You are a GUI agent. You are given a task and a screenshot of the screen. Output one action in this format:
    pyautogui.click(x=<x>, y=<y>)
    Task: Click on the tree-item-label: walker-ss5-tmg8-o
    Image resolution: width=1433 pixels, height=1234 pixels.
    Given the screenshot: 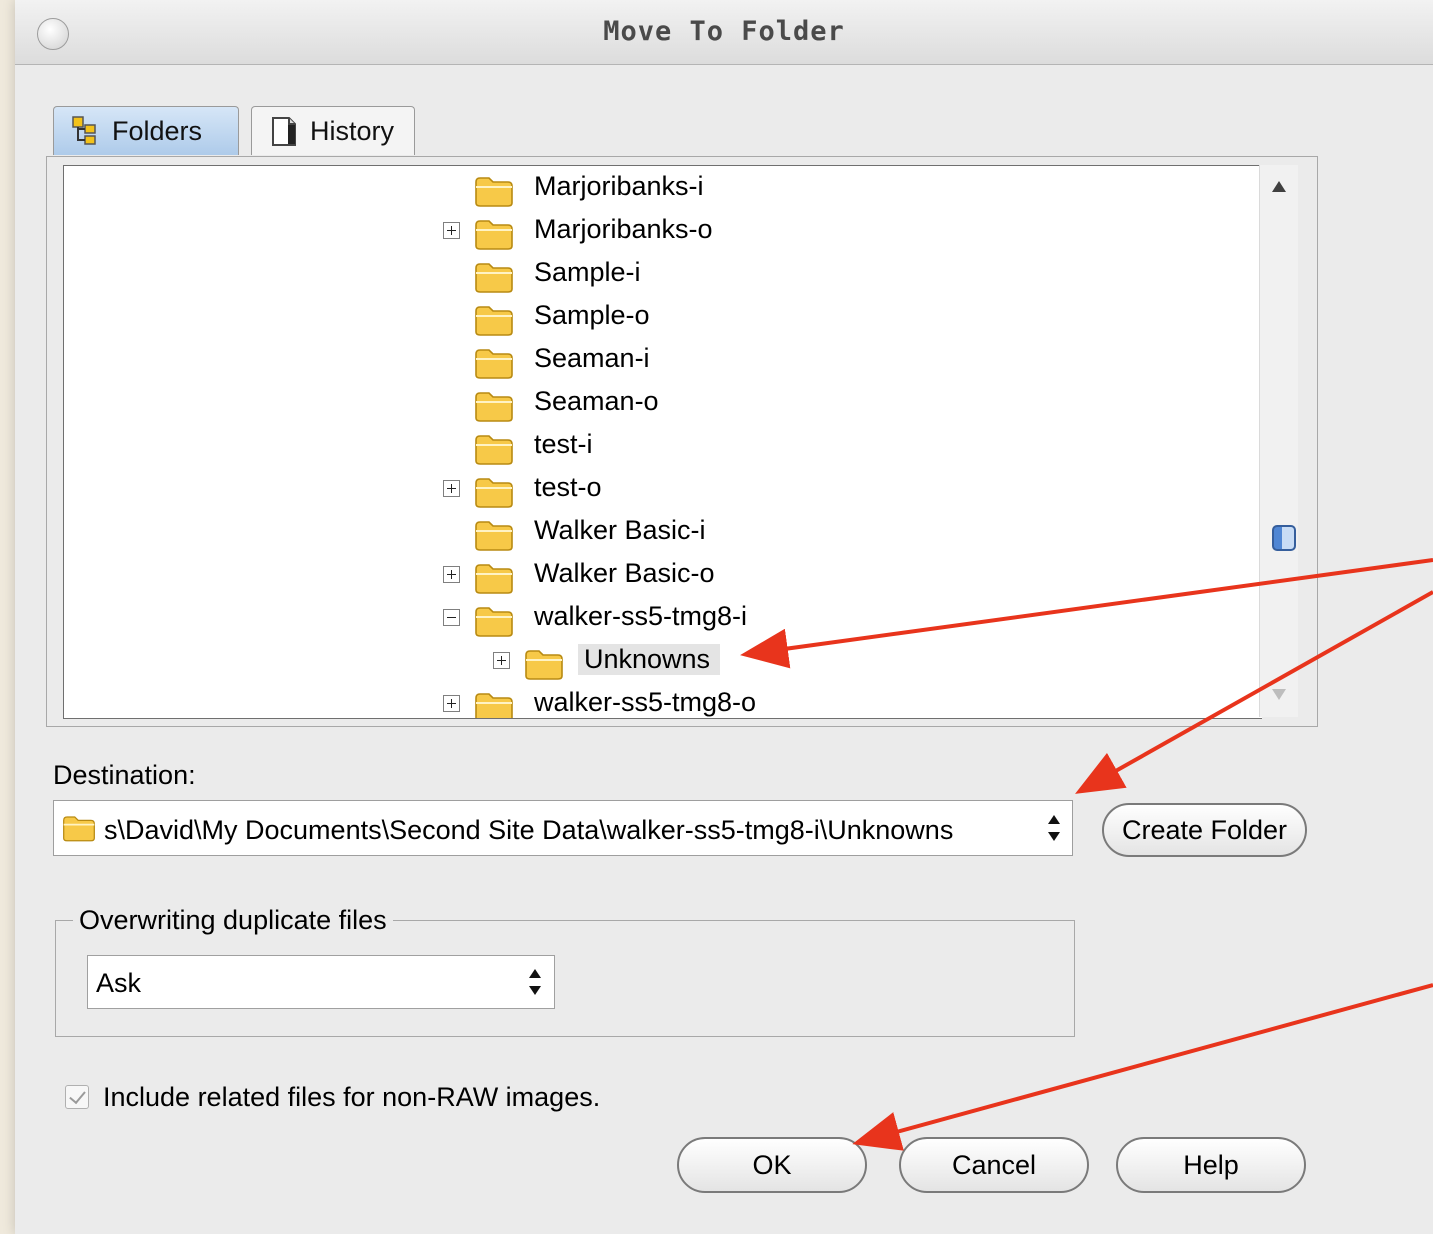 What is the action you would take?
    pyautogui.click(x=645, y=702)
    